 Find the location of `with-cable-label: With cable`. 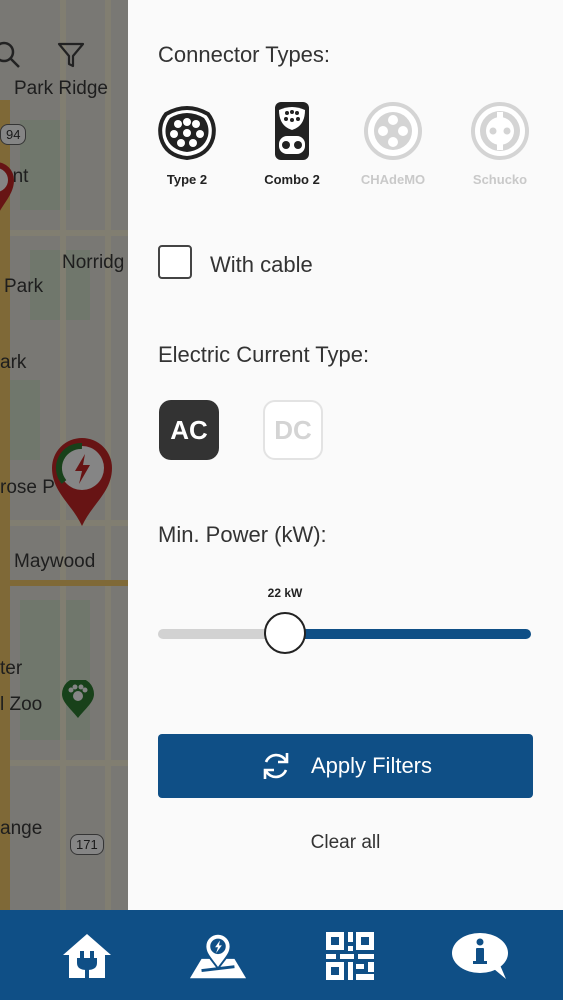

with-cable-label: With cable is located at coordinates (261, 265).